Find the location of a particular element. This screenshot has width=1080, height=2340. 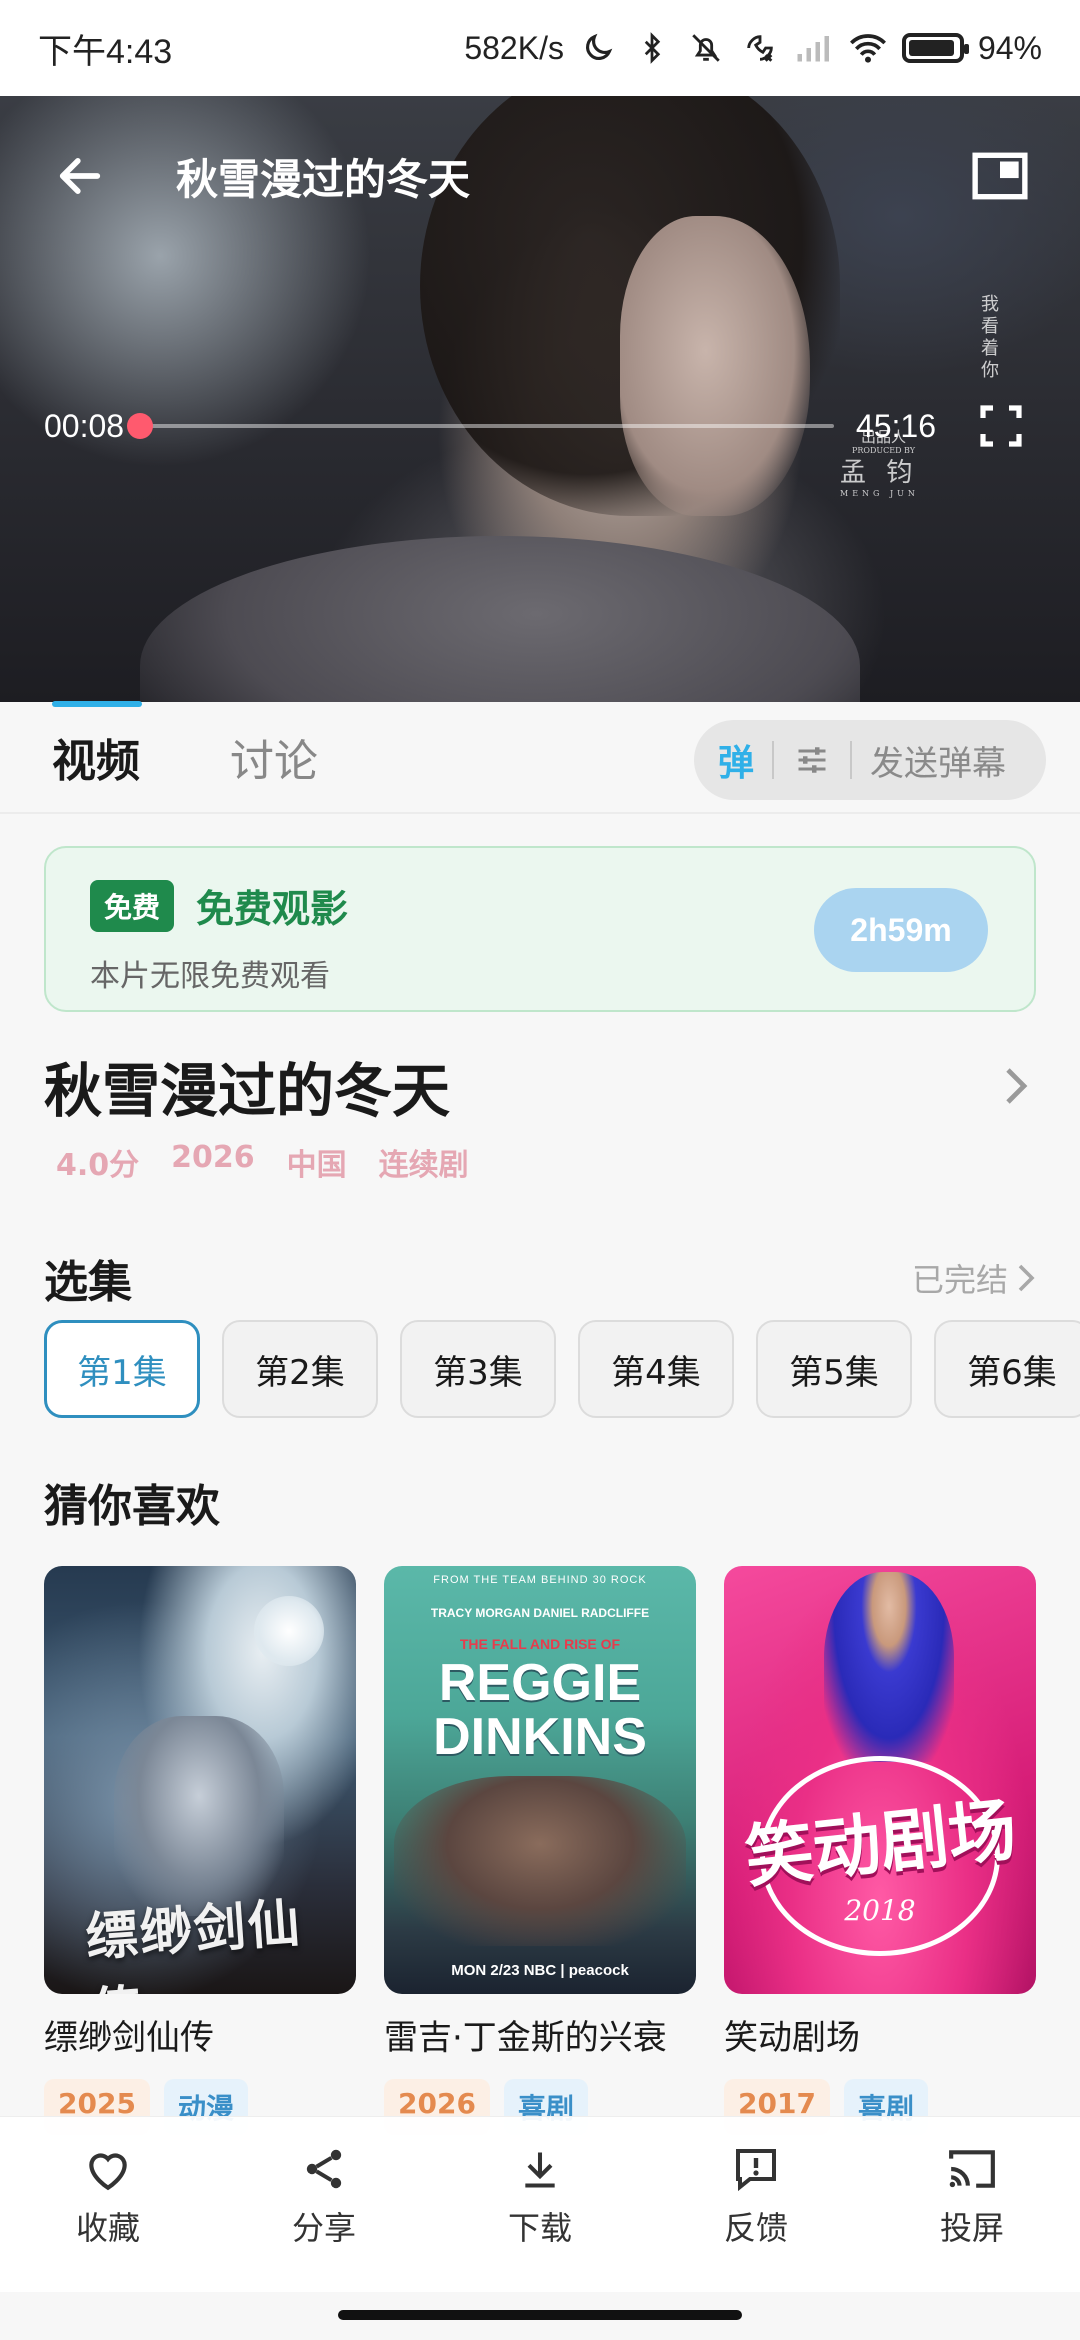

favorite-button: 收藏 is located at coordinates (108, 2195).